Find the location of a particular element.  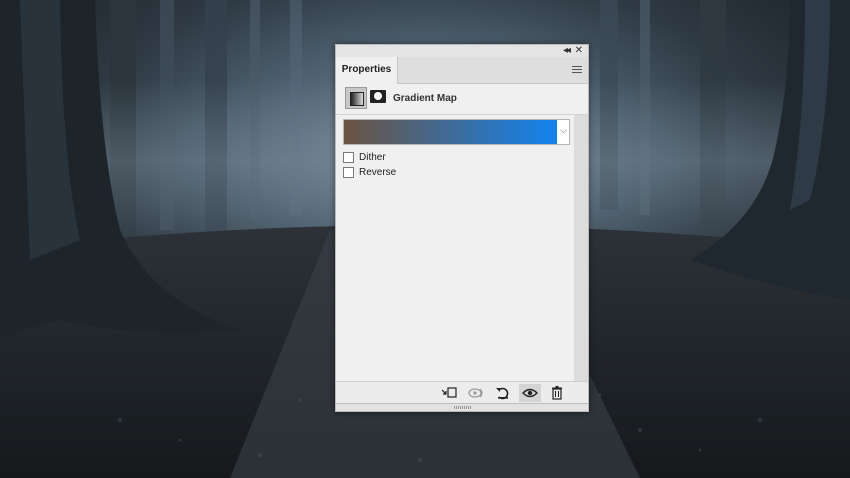

gradient-picker: ⌵ is located at coordinates (456, 132).